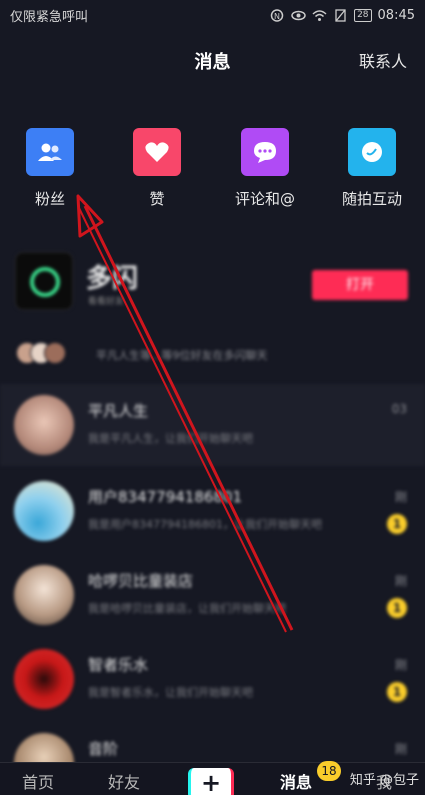 The image size is (425, 795). Describe the element at coordinates (118, 411) in the screenshot. I see `message-sender: 平凡人生` at that location.